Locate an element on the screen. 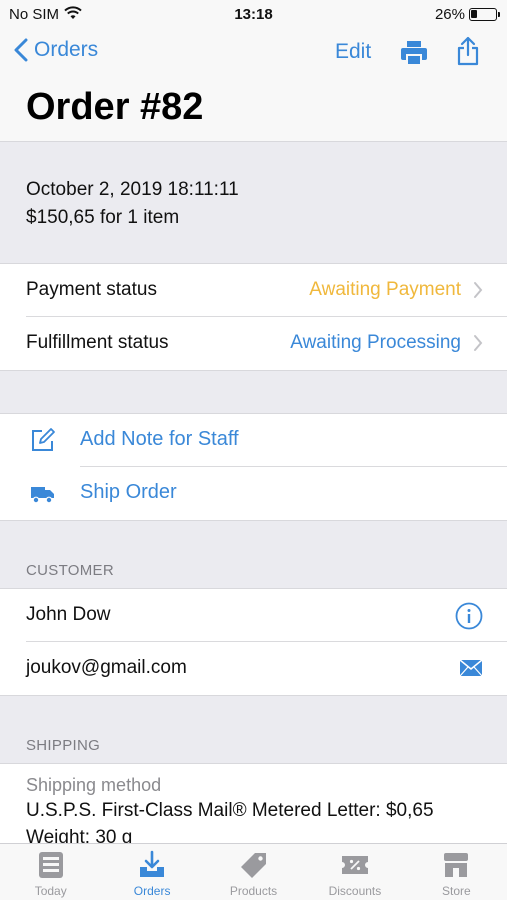  tag-icon is located at coordinates (253, 865).